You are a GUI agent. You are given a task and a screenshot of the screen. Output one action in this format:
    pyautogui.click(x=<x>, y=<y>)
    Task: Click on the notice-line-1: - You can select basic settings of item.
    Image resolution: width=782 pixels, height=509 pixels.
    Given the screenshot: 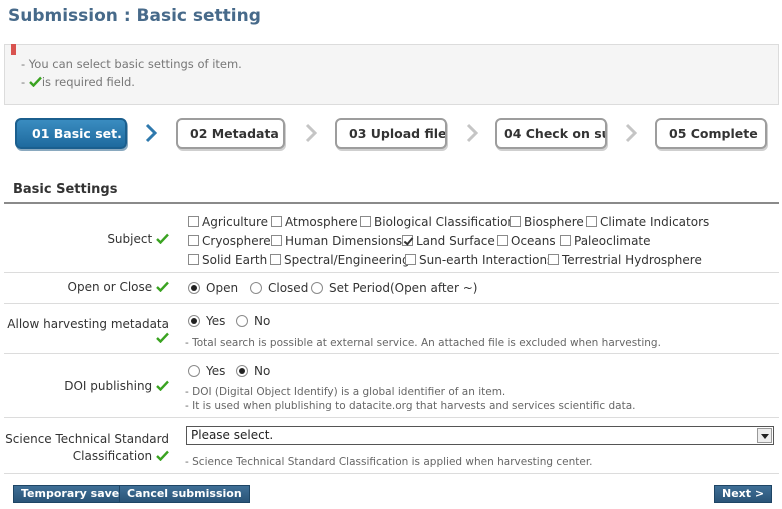 What is the action you would take?
    pyautogui.click(x=131, y=64)
    